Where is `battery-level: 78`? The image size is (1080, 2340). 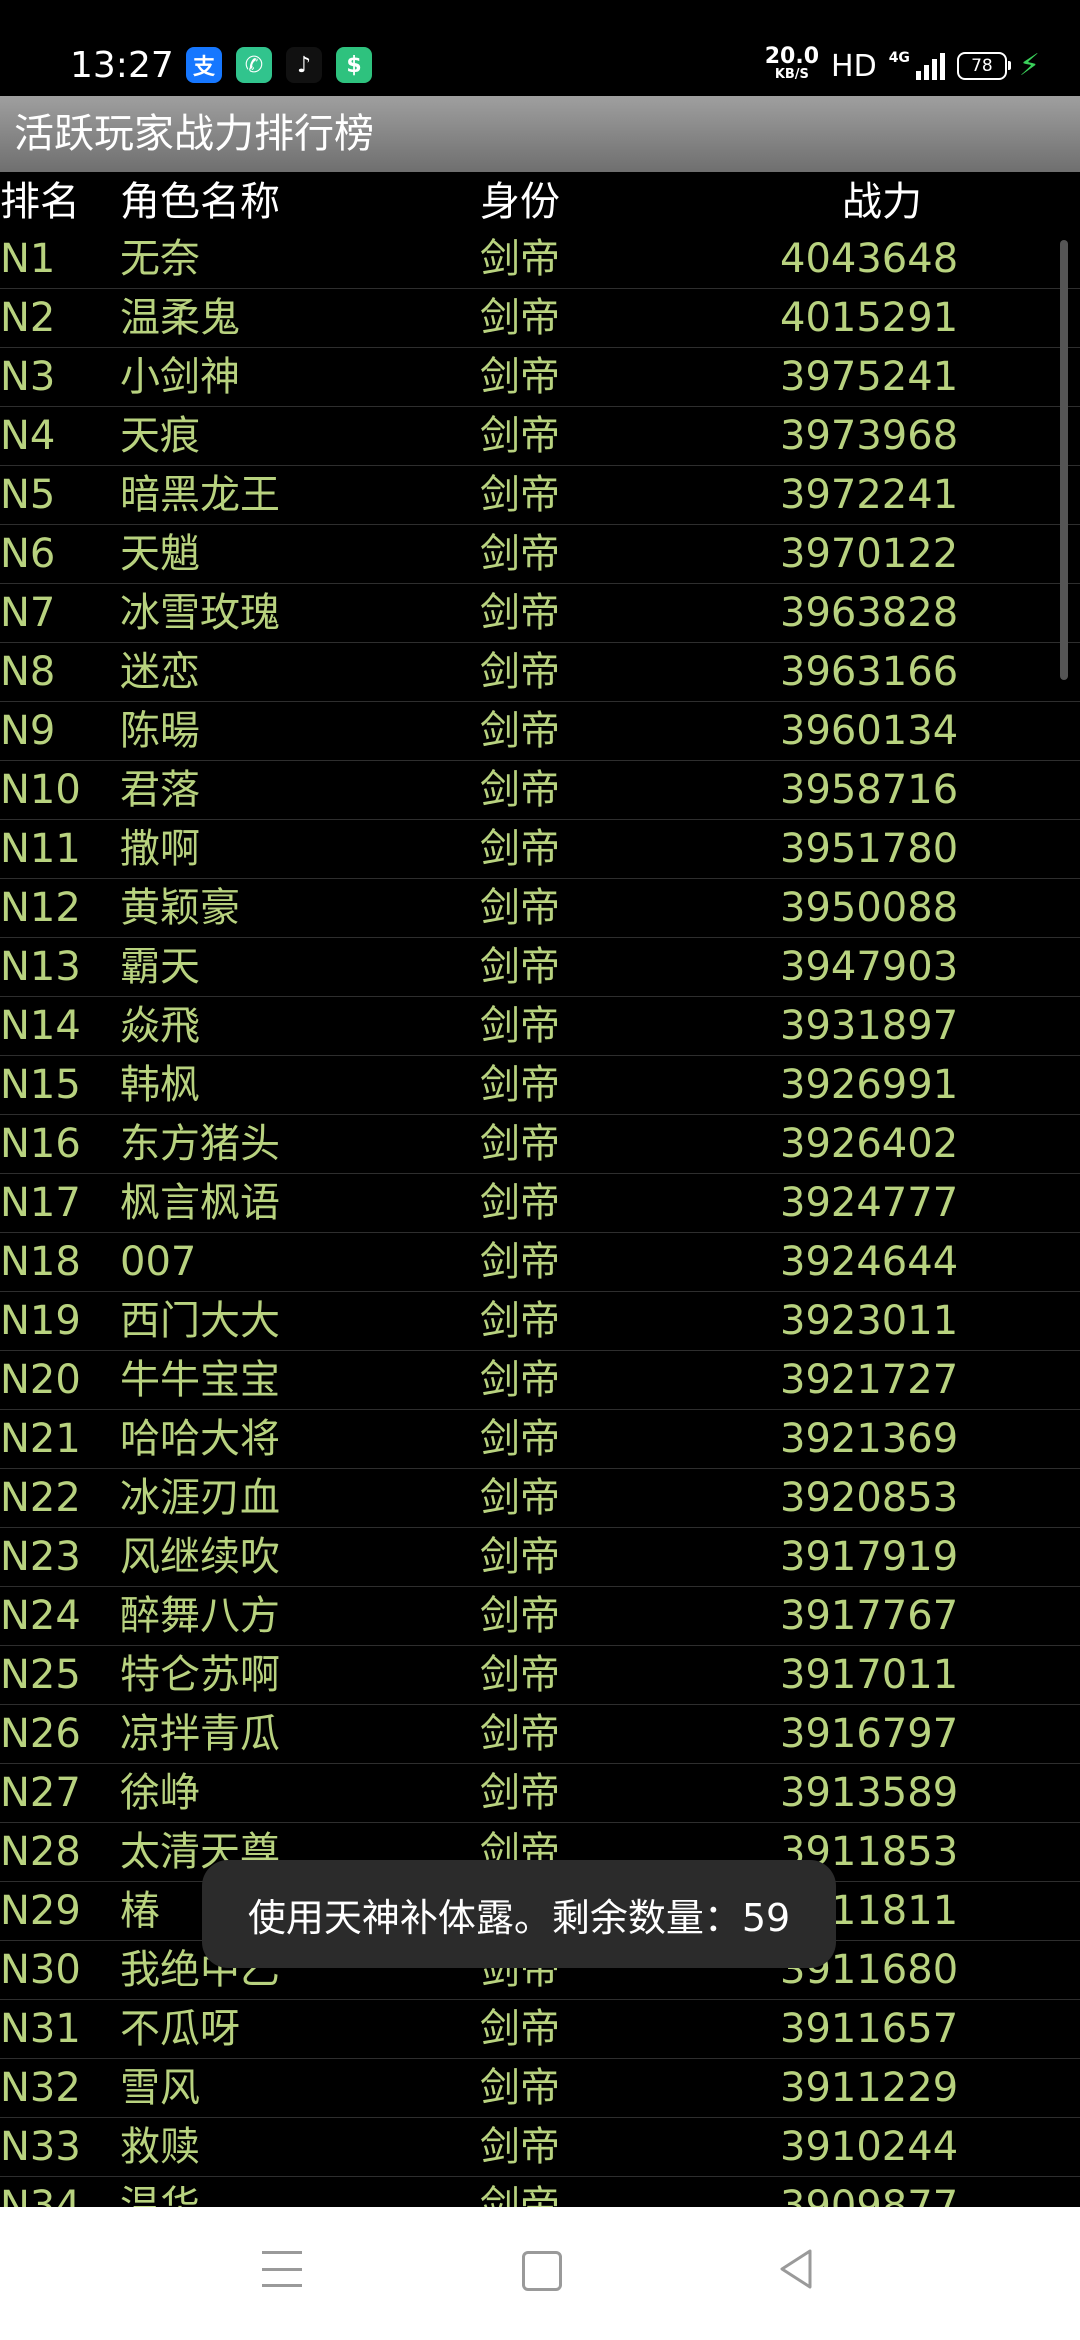 battery-level: 78 is located at coordinates (982, 66).